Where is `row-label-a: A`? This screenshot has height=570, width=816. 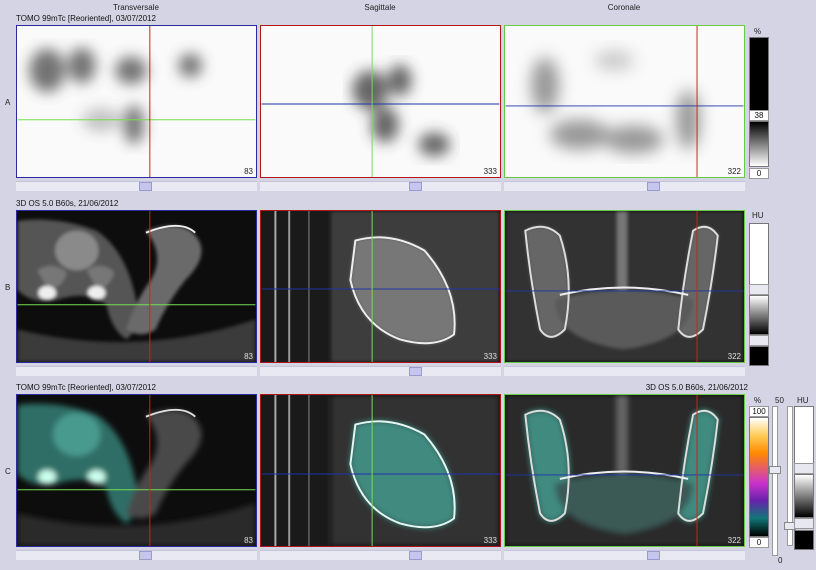 row-label-a: A is located at coordinates (8, 102).